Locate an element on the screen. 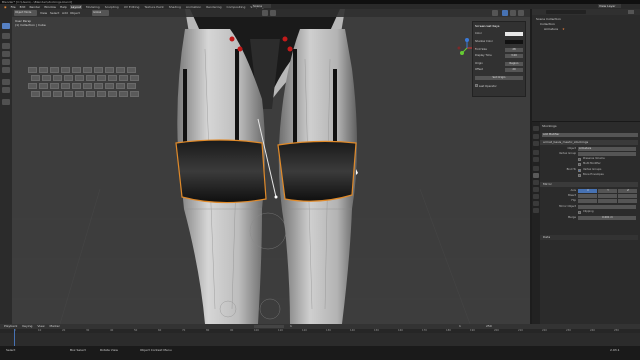 Image resolution: width=640 pixels, height=360 pixels. bisect-z-toggle is located at coordinates (627, 196).